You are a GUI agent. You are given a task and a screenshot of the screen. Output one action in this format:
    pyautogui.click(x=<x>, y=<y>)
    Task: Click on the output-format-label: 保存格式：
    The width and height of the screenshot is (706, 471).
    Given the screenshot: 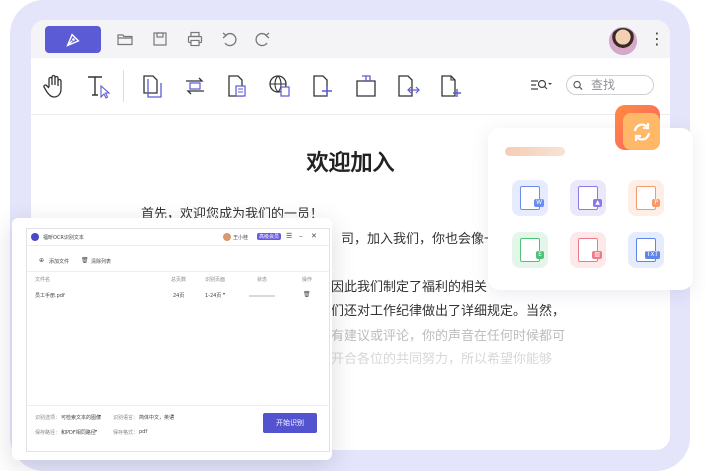 What is the action you would take?
    pyautogui.click(x=126, y=433)
    